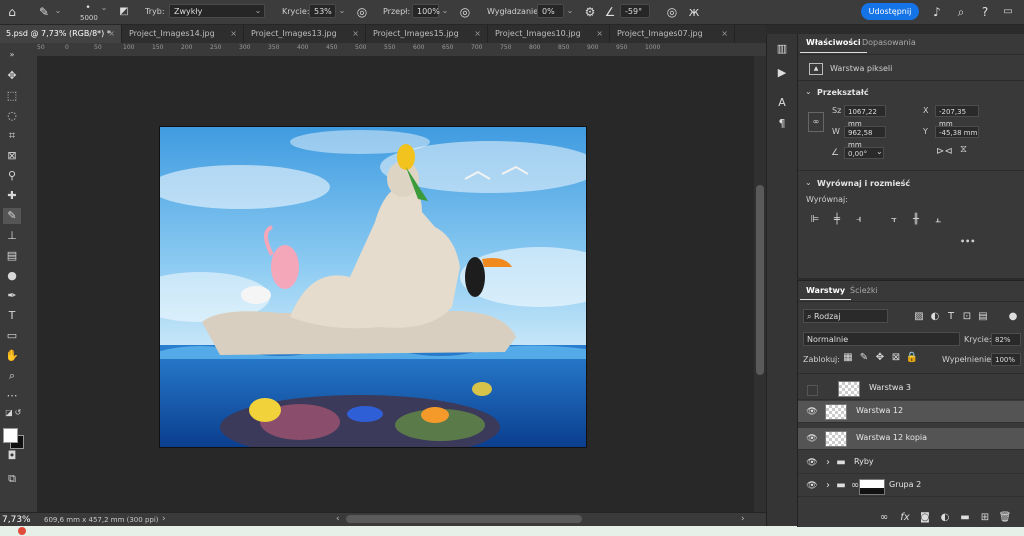 This screenshot has width=1024, height=536. I want to click on layer-name: Warstwa 3, so click(890, 387).